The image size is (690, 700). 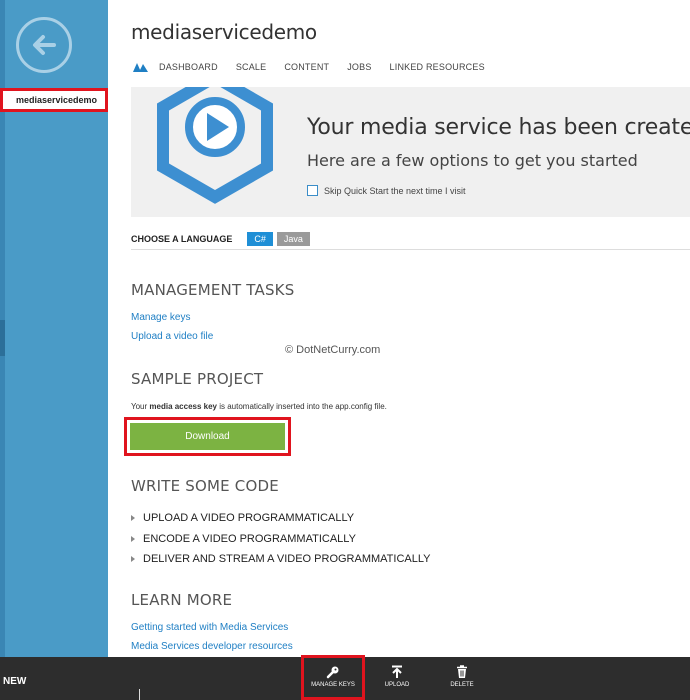 I want to click on sample-project-heading: SAMPLE PROJECT, so click(x=197, y=379).